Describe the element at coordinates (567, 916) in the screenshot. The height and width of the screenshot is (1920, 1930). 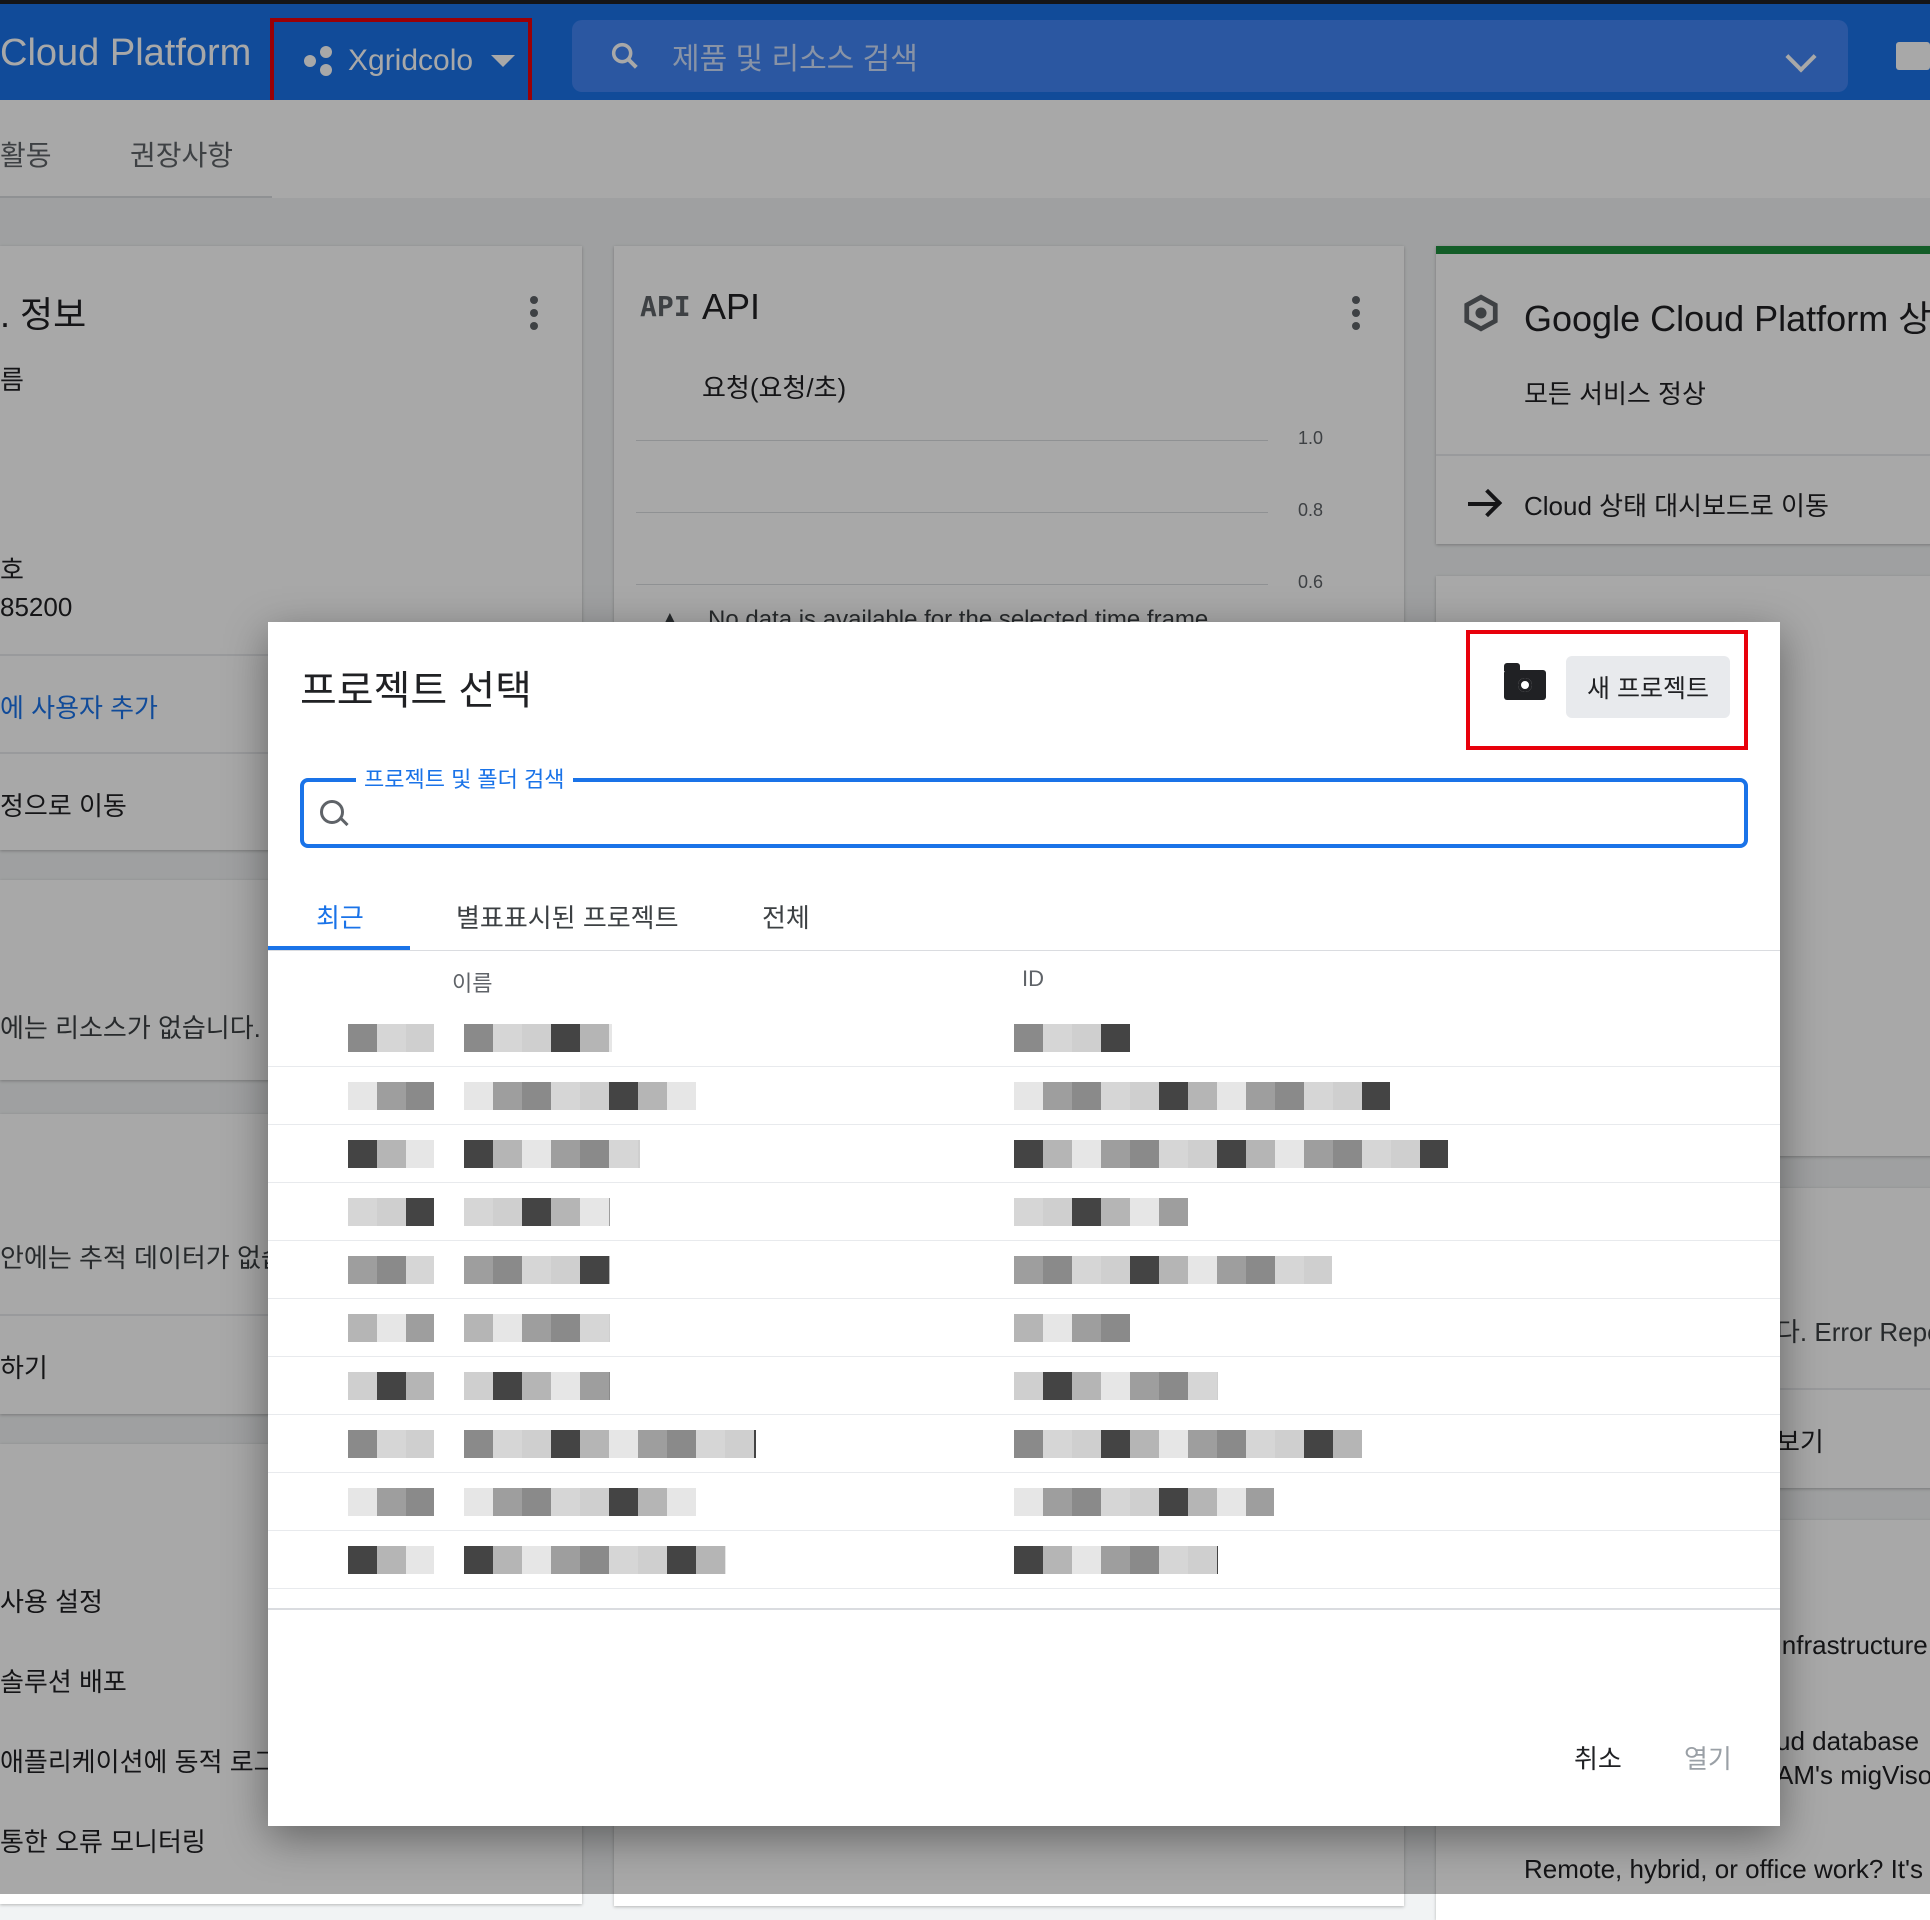
I see `tab-starred: 별표표시된 프로젝트` at that location.